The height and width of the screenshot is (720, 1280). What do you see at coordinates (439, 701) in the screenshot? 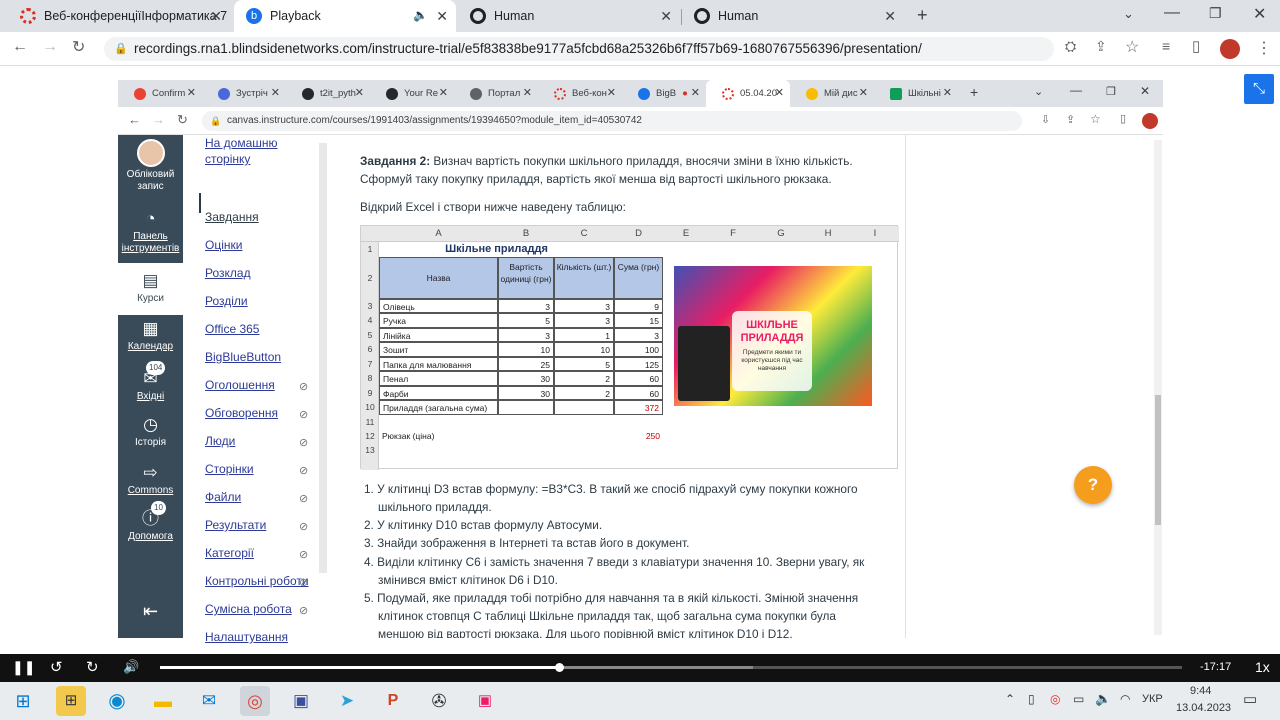
I see `camera-app-icon: ✇` at bounding box center [439, 701].